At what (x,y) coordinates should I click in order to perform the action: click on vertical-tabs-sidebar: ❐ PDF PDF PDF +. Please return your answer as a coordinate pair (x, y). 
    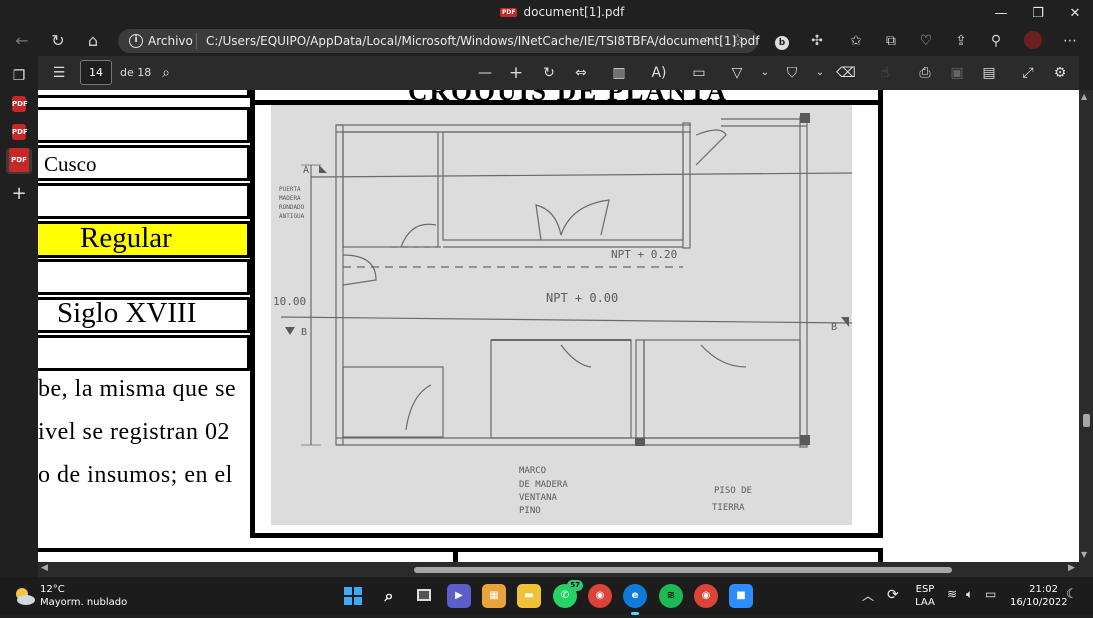
    Looking at the image, I should click on (19, 316).